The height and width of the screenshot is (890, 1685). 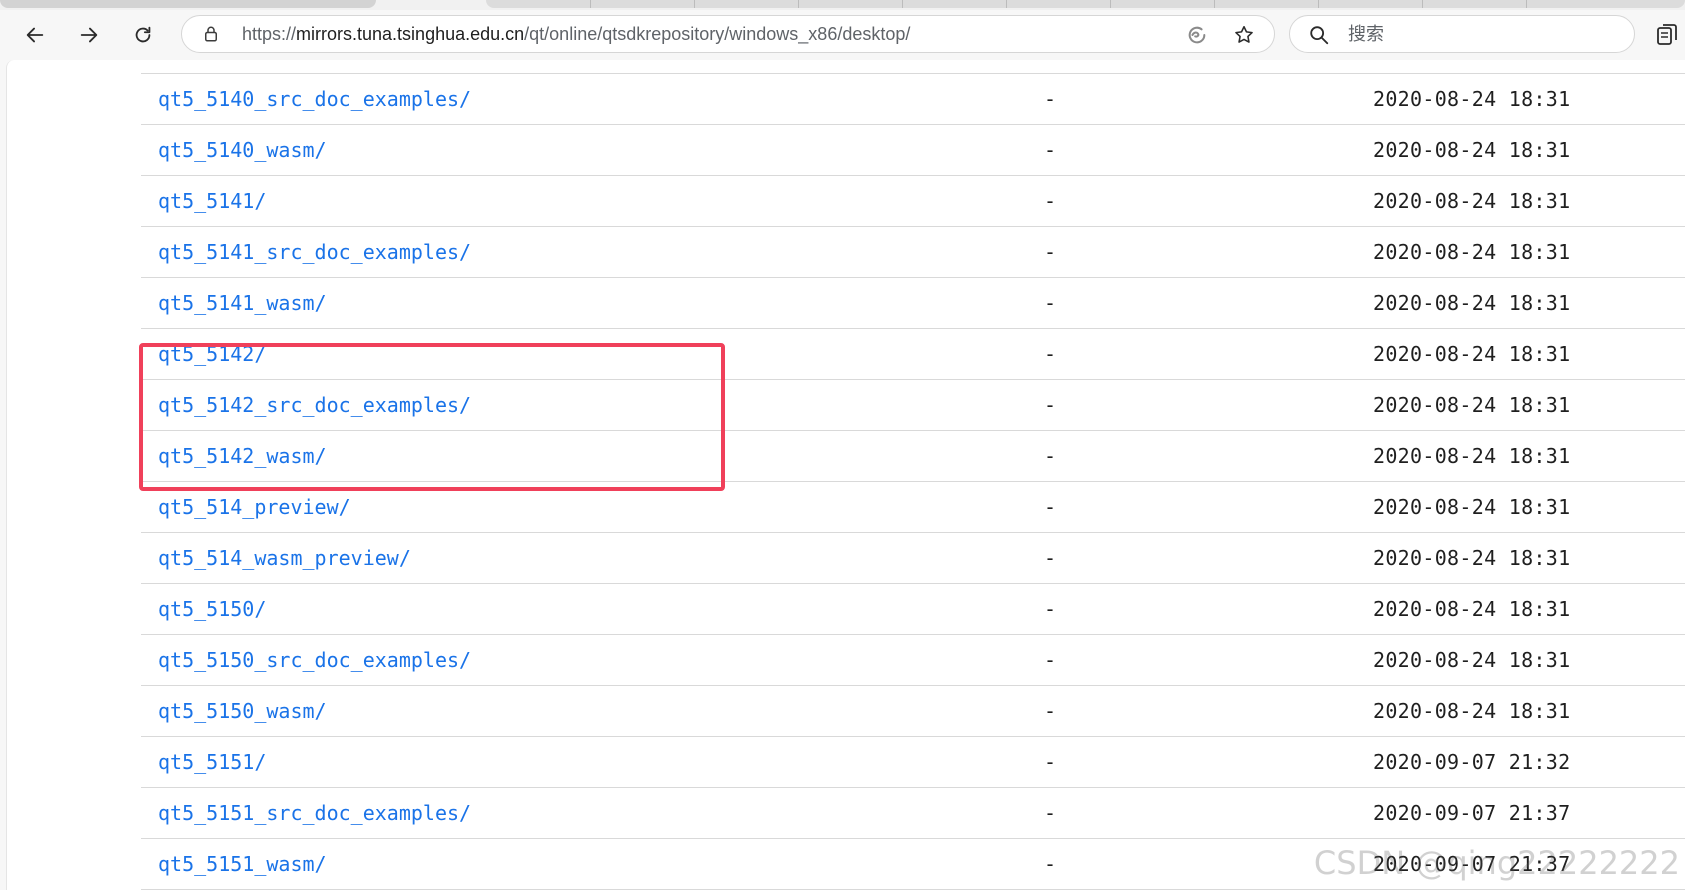 What do you see at coordinates (143, 35) in the screenshot?
I see `reload-button` at bounding box center [143, 35].